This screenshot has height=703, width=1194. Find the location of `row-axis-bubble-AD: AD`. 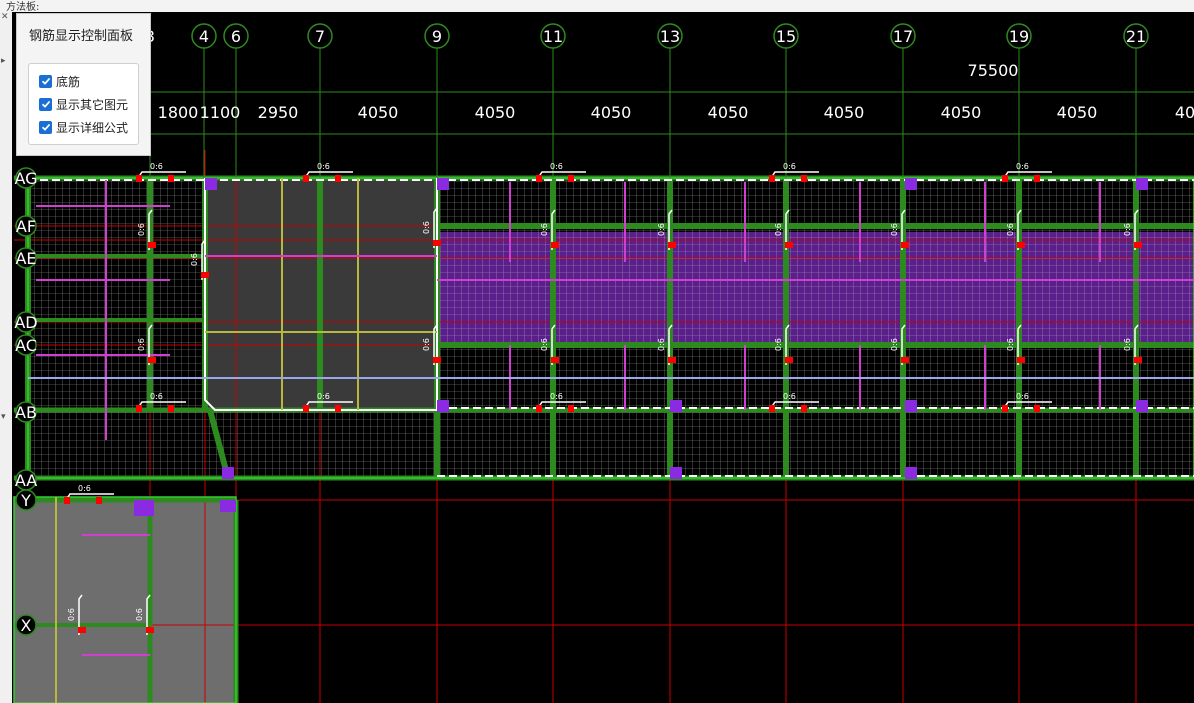

row-axis-bubble-AD: AD is located at coordinates (26, 322).